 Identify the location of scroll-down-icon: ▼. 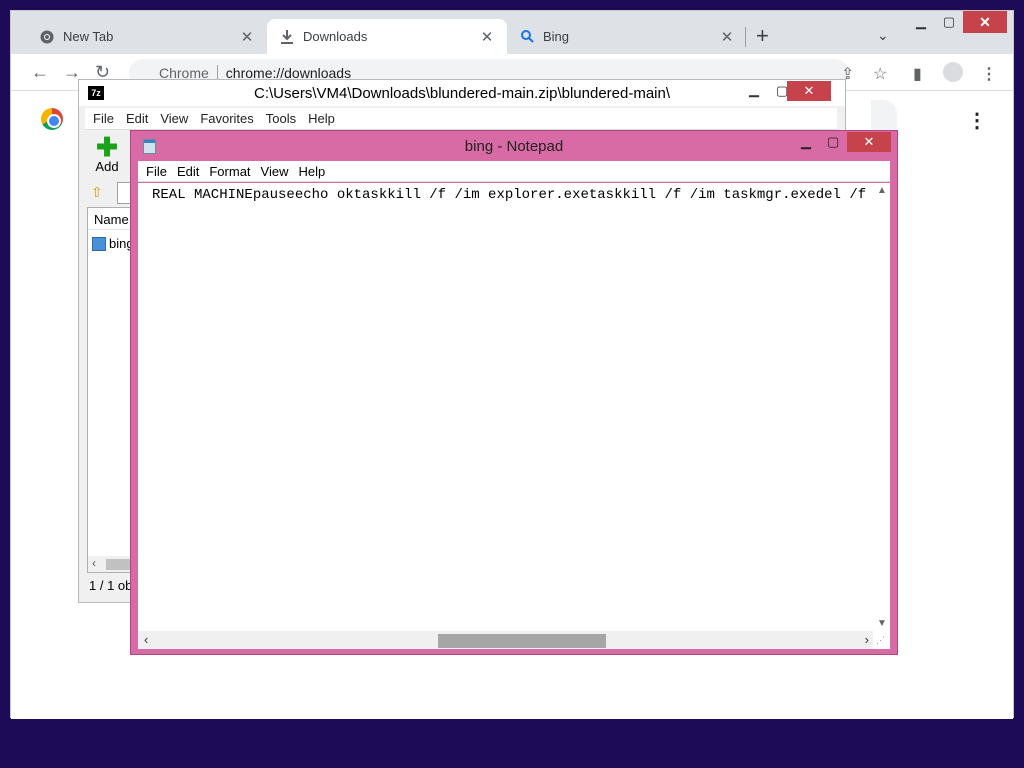
(882, 623).